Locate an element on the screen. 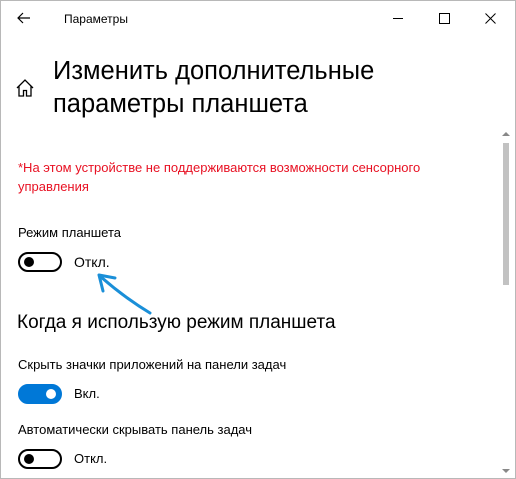  minimize-icon is located at coordinates (397, 18).